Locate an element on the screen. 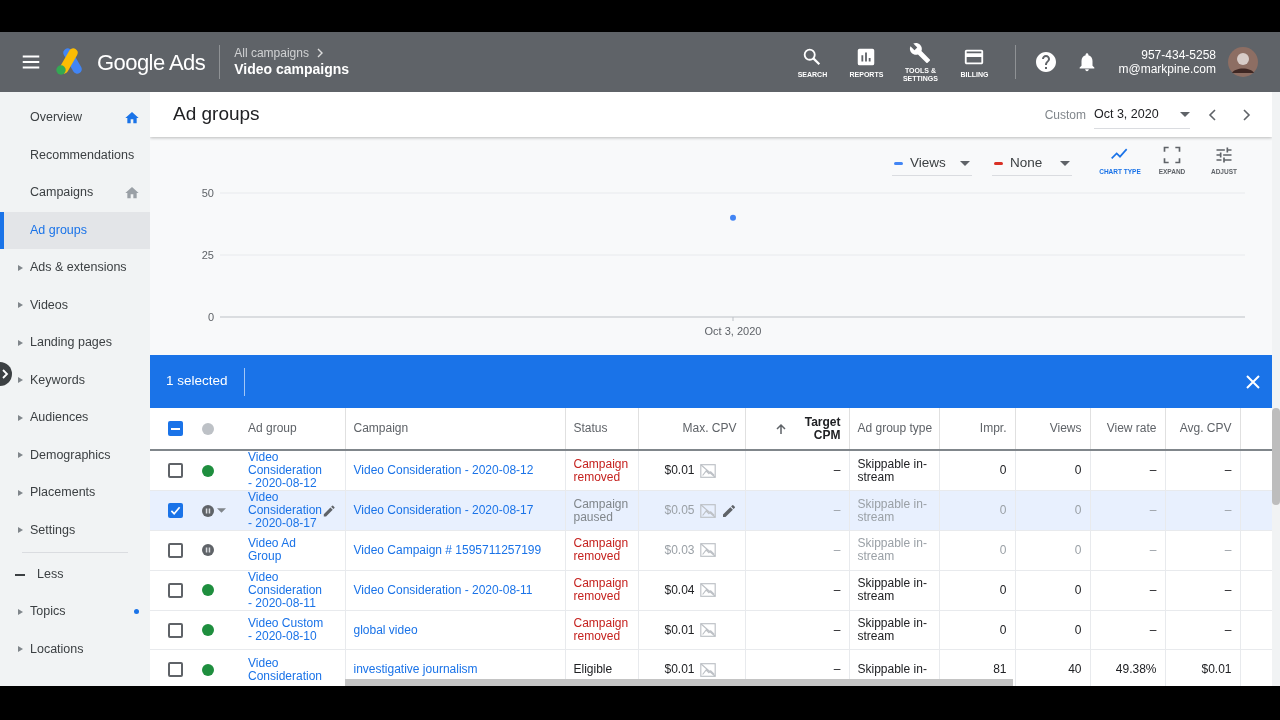 The width and height of the screenshot is (1280, 720). ad-group-link: Video Consideration - 2020-08-17 is located at coordinates (285, 510).